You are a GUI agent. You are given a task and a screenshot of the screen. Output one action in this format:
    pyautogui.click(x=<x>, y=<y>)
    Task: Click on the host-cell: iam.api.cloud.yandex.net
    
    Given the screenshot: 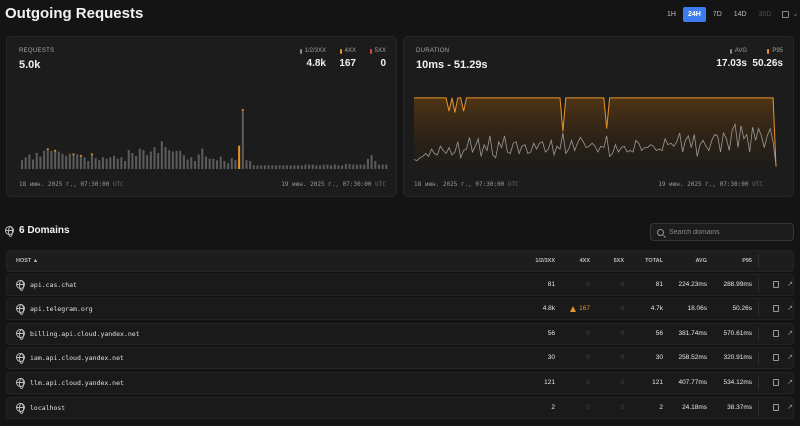 What is the action you would take?
    pyautogui.click(x=77, y=358)
    